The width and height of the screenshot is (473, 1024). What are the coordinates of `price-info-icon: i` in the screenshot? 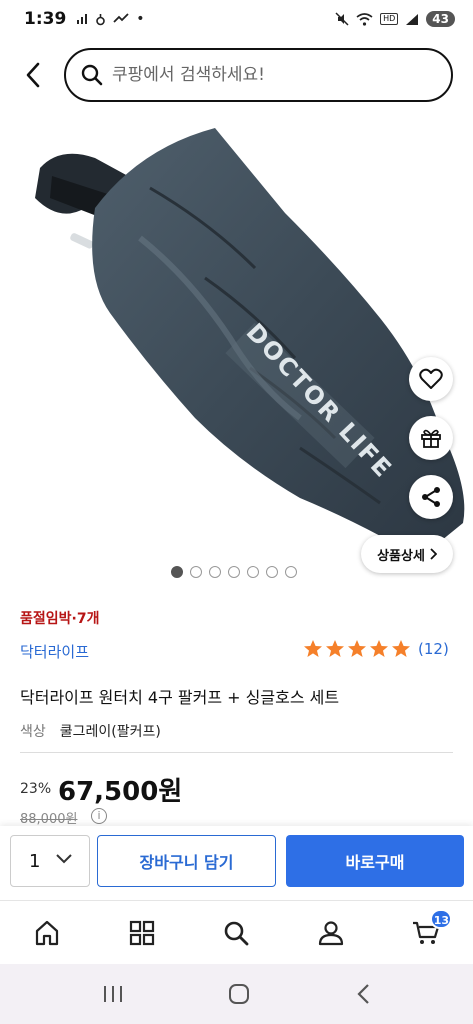 It's located at (99, 816).